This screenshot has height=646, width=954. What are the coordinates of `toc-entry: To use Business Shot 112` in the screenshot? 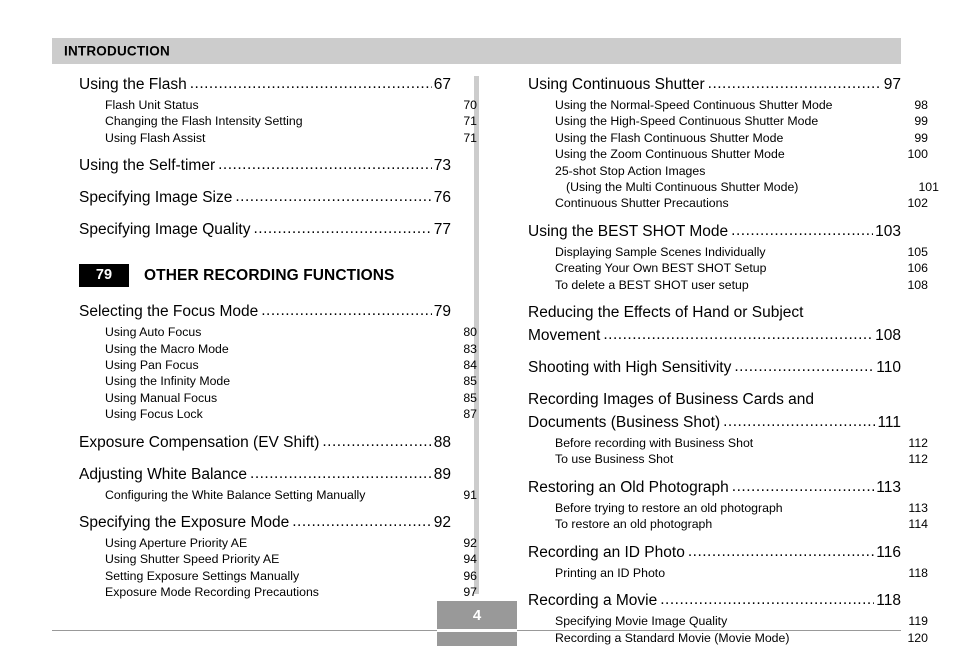 It's located at (728, 459).